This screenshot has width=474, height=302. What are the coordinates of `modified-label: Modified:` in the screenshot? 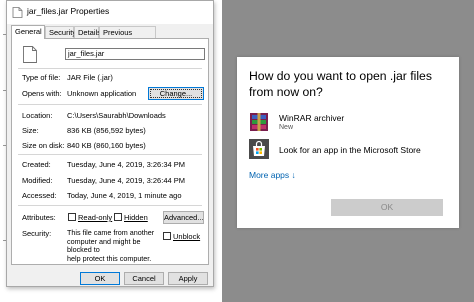 It's located at (37, 180).